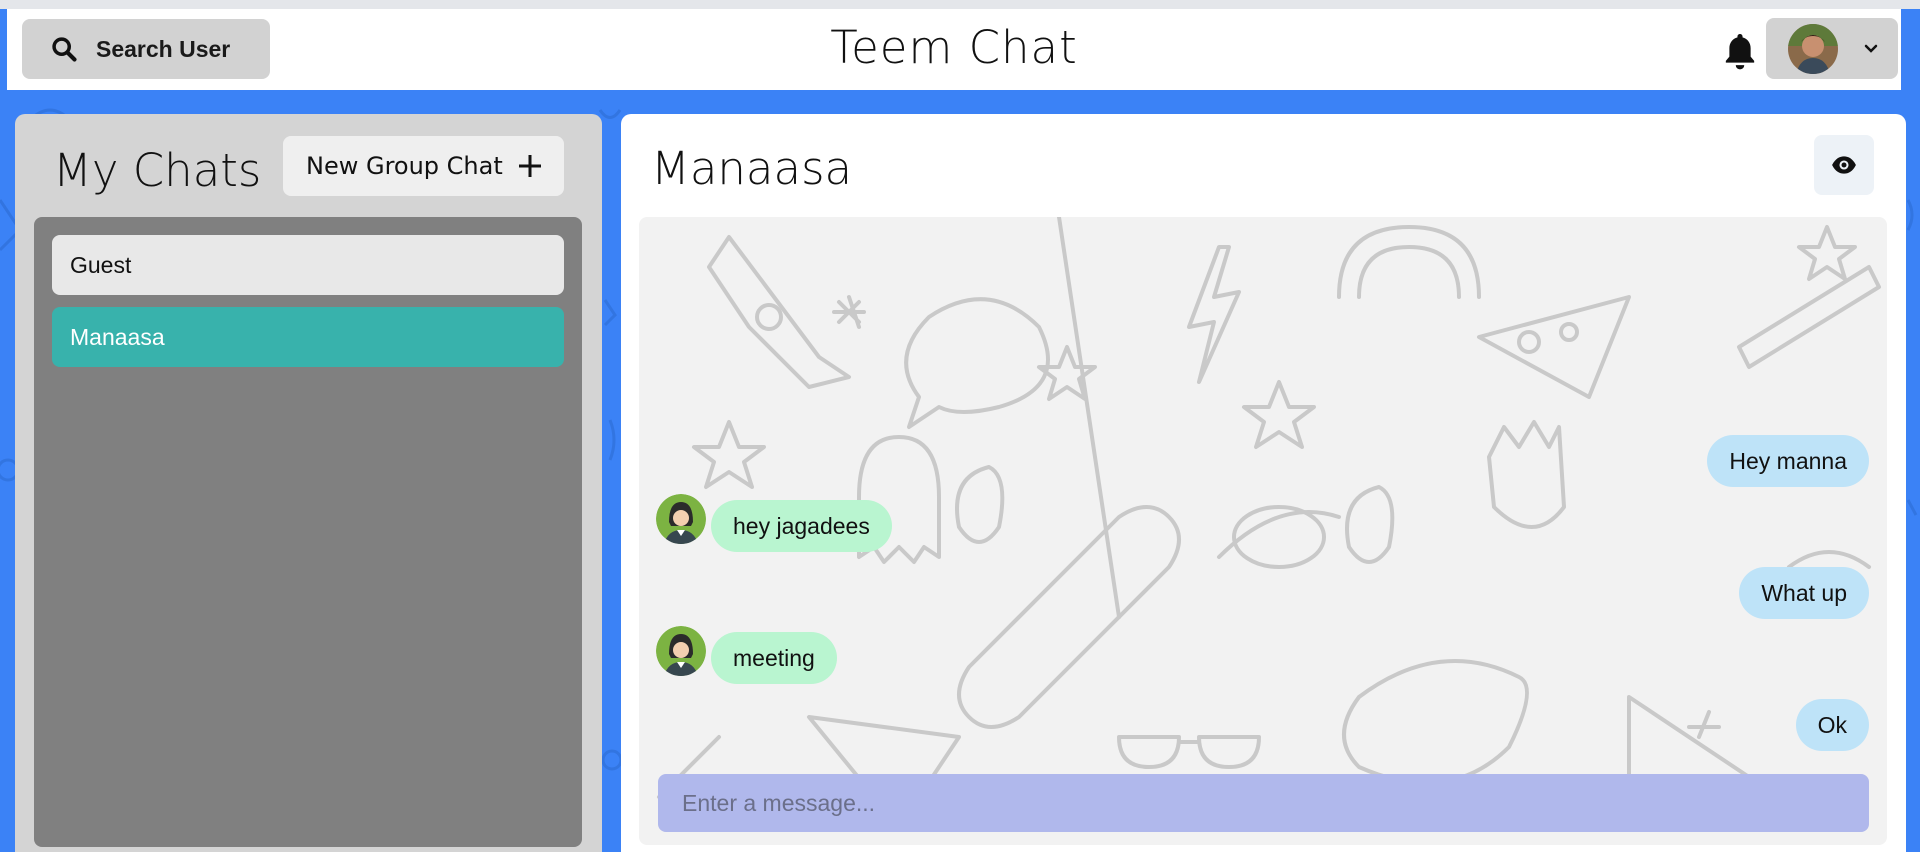  What do you see at coordinates (1871, 48) in the screenshot?
I see `chevron-down-icon` at bounding box center [1871, 48].